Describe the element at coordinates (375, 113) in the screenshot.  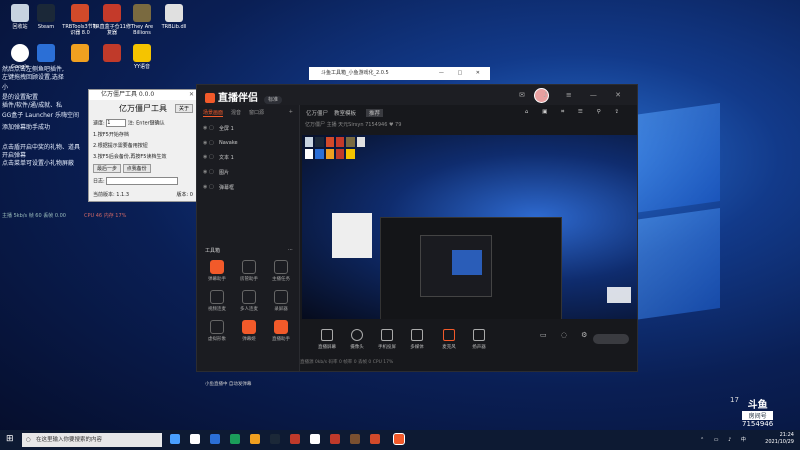
I see `tab-recommend: 推荐` at that location.